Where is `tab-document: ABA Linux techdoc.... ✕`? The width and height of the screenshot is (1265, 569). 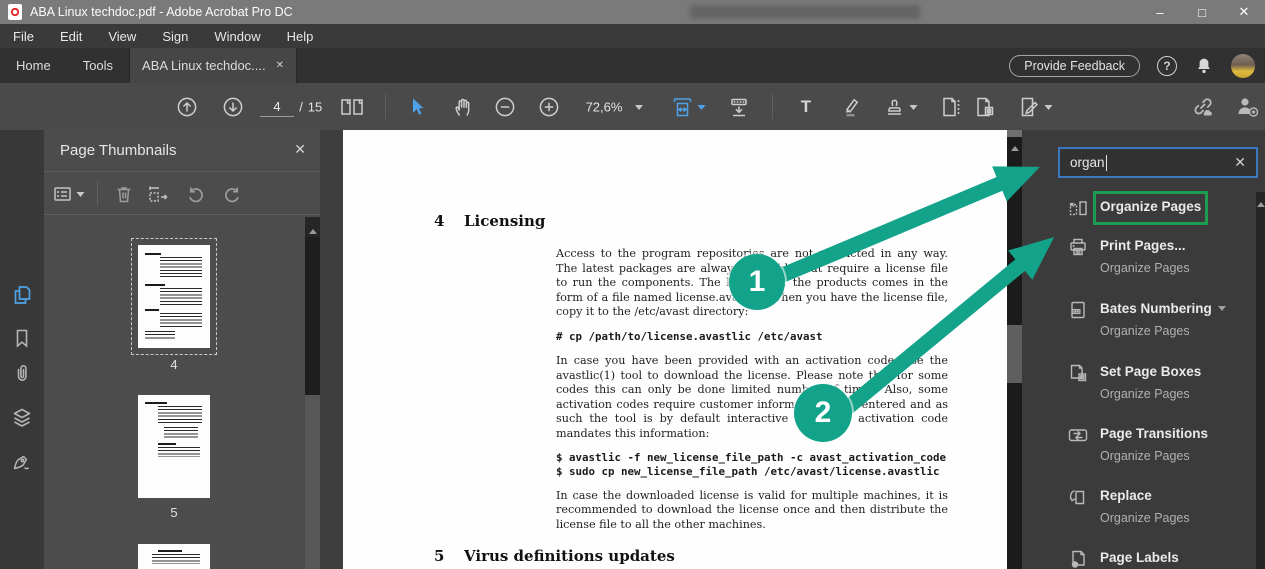
tab-document: ABA Linux techdoc.... ✕ is located at coordinates (213, 65).